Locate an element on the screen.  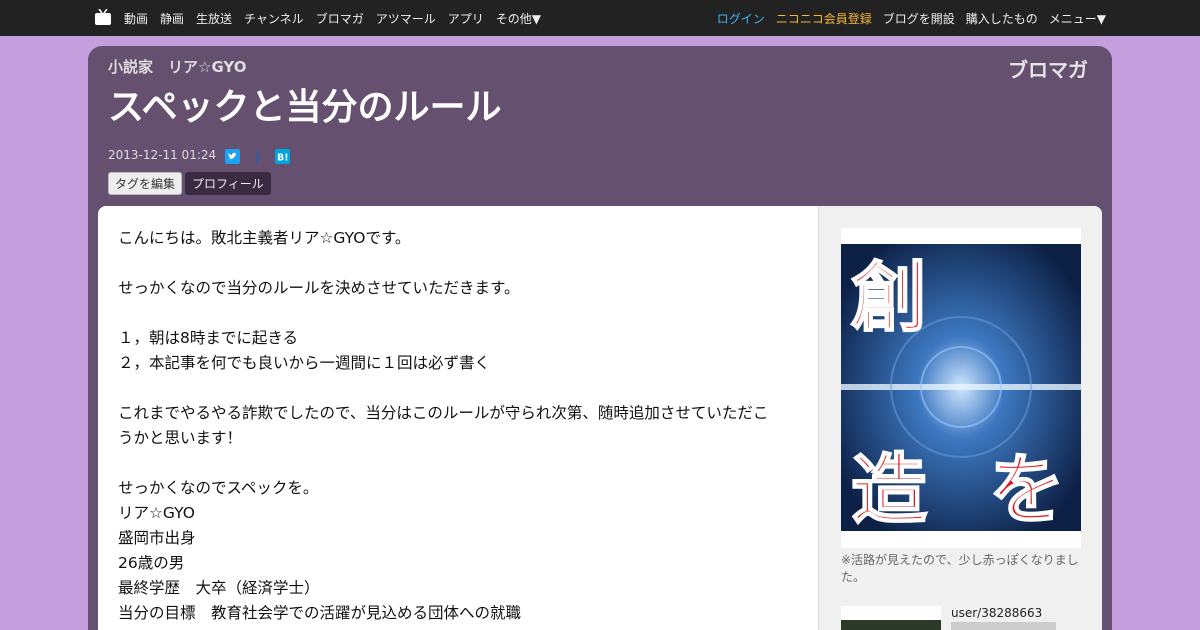
twitter-share-icon is located at coordinates (232, 156).